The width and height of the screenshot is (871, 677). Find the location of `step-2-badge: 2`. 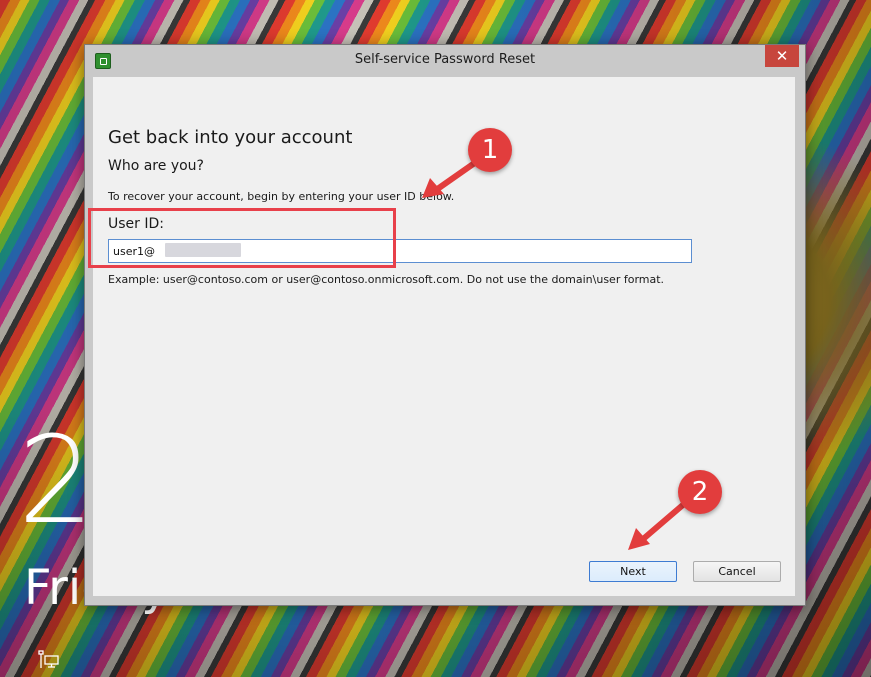

step-2-badge: 2 is located at coordinates (700, 492).